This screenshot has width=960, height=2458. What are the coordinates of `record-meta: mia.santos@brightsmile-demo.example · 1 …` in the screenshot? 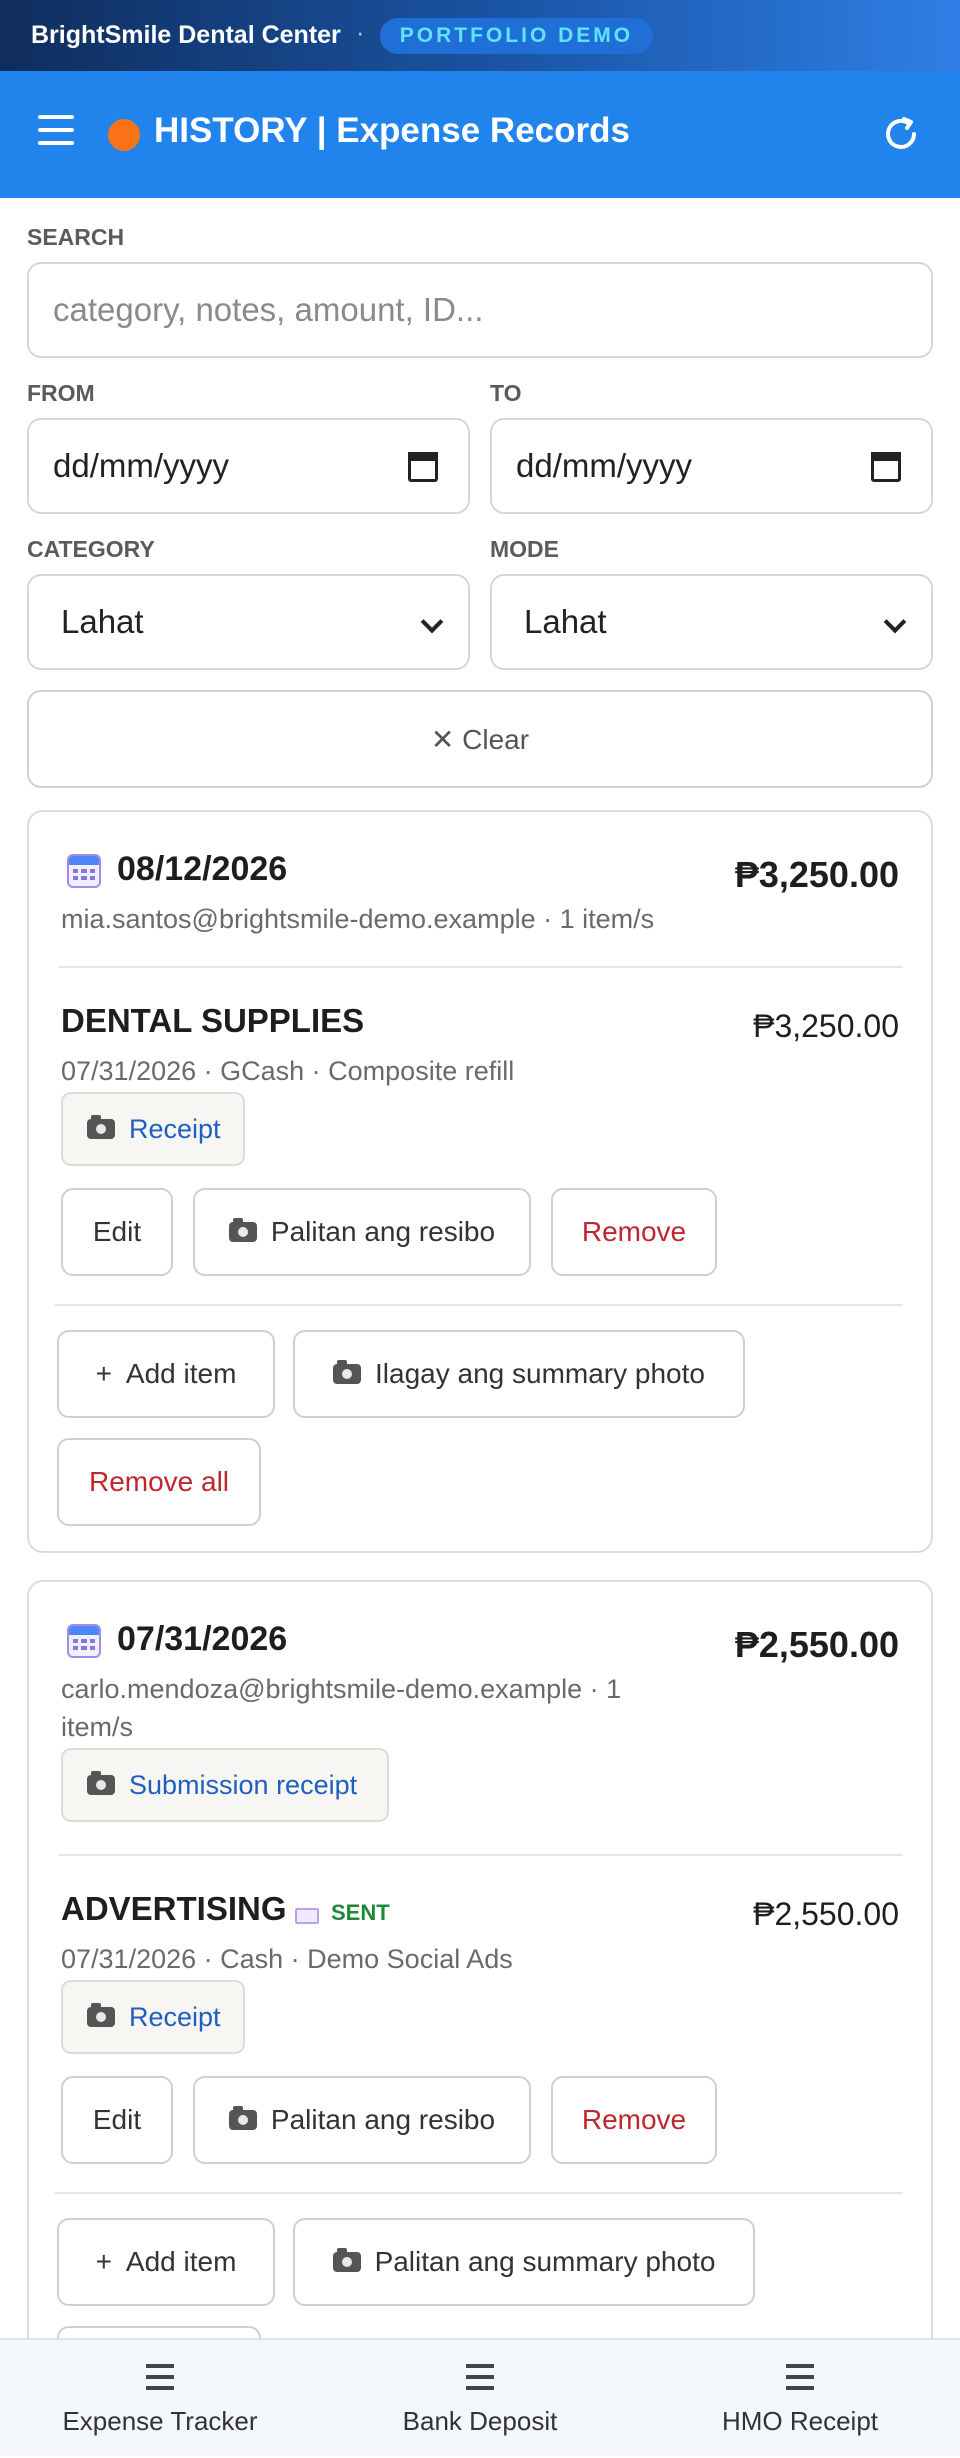 It's located at (358, 919).